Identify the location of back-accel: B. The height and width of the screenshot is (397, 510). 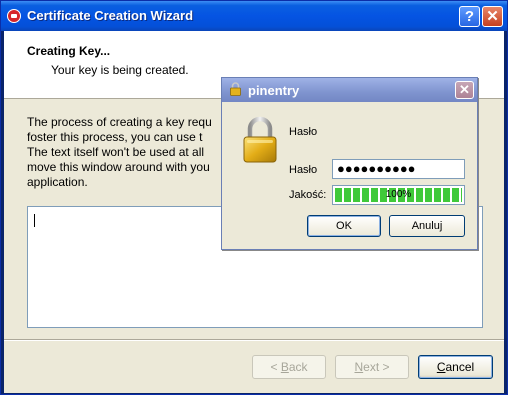
(284, 367).